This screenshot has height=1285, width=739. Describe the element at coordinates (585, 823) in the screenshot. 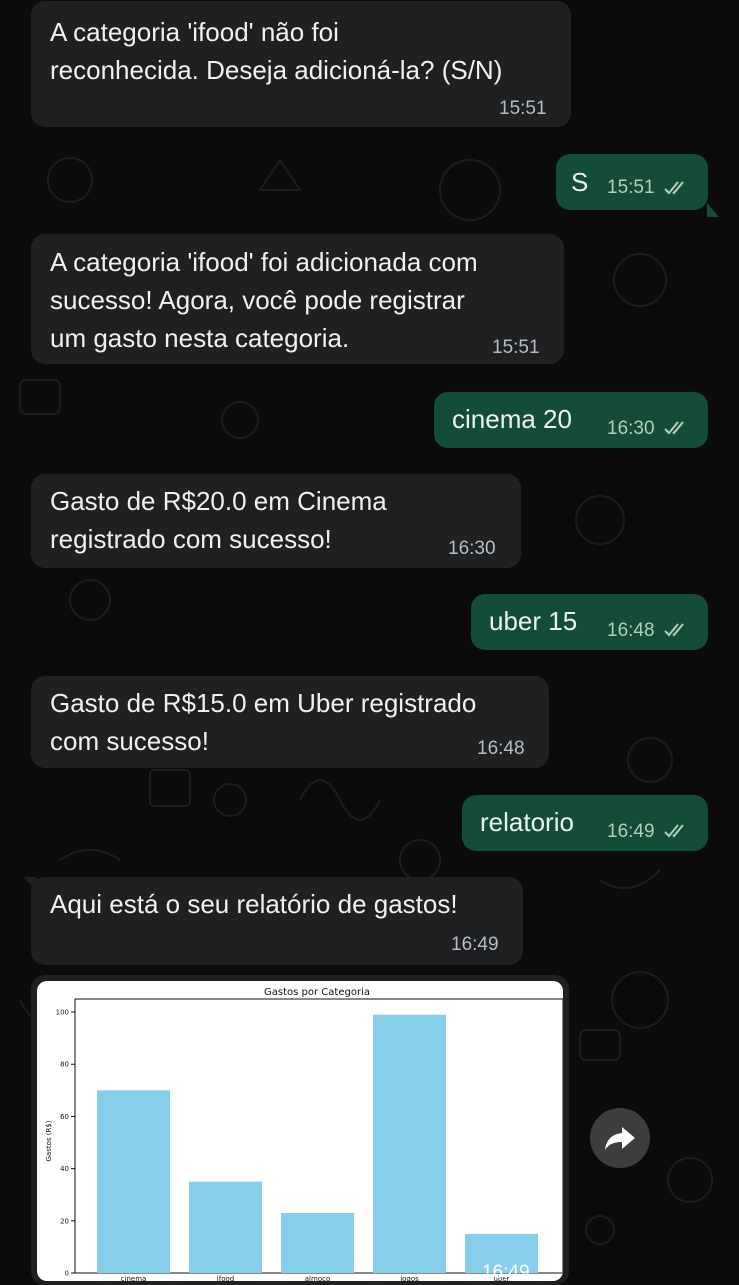

I see `outgoing-message: relatorio 16:49` at that location.